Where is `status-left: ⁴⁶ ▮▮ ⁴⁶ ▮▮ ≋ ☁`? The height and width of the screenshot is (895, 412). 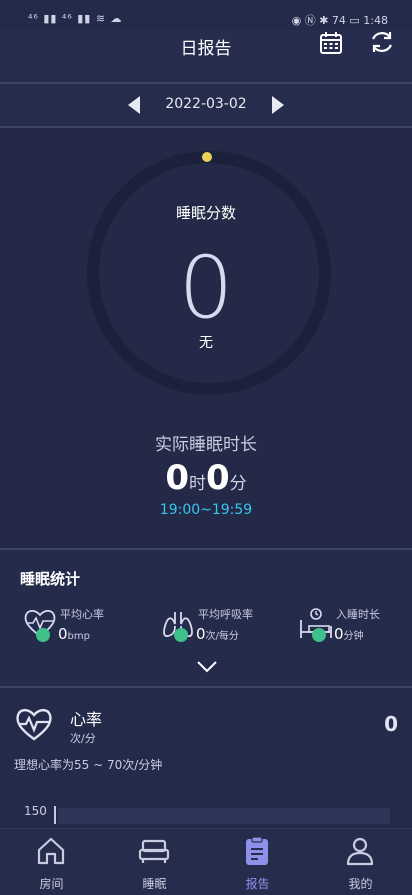 status-left: ⁴⁶ ▮▮ ⁴⁶ ▮▮ ≋ ☁ is located at coordinates (75, 18).